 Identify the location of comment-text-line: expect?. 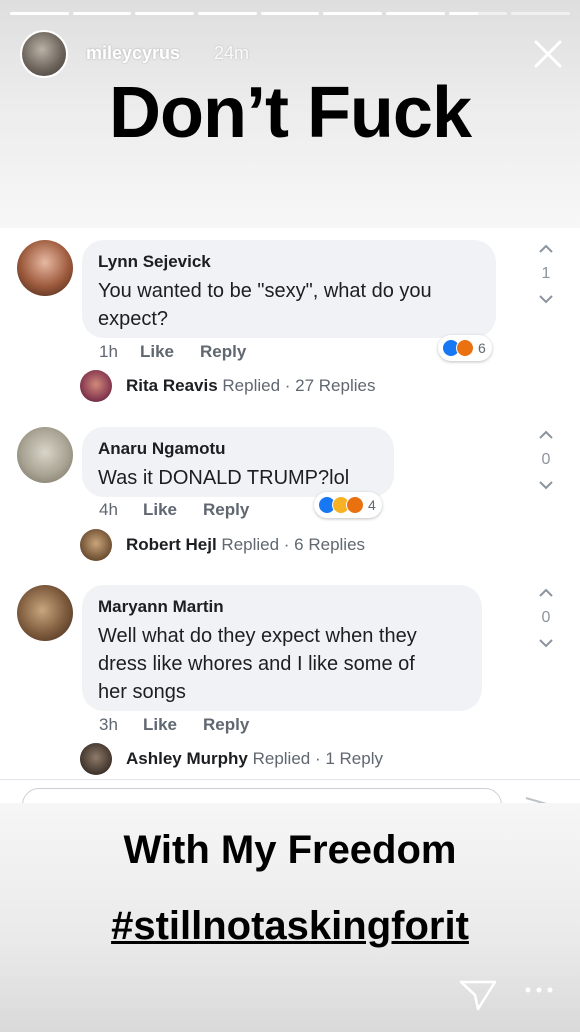
(133, 319).